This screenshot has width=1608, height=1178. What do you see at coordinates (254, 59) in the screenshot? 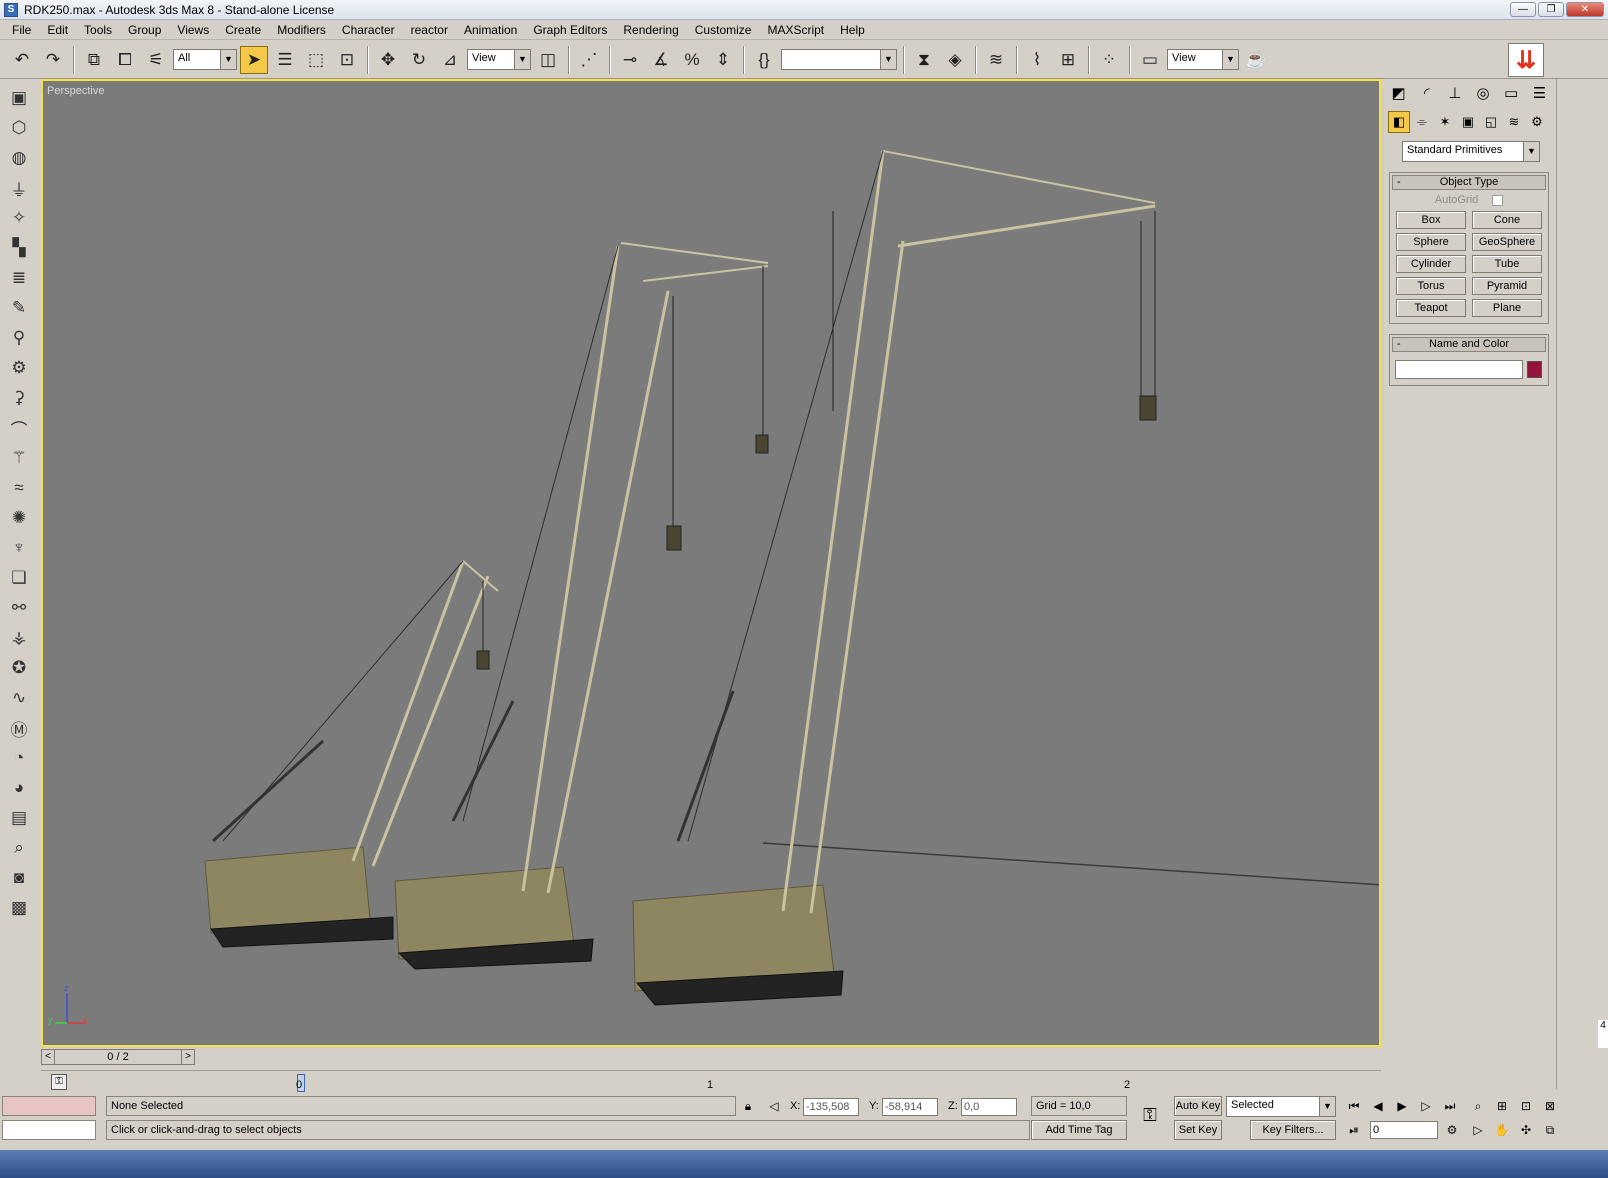
I see `select-object-icon: ➤` at bounding box center [254, 59].